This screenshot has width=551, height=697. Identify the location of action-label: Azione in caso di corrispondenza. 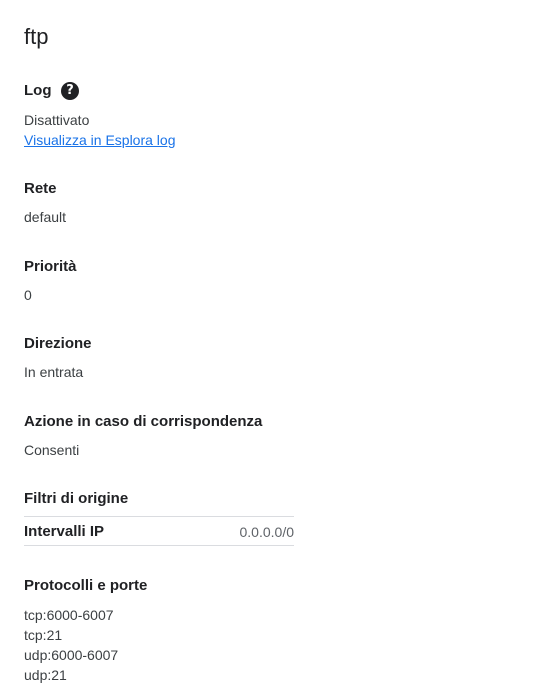
(143, 421).